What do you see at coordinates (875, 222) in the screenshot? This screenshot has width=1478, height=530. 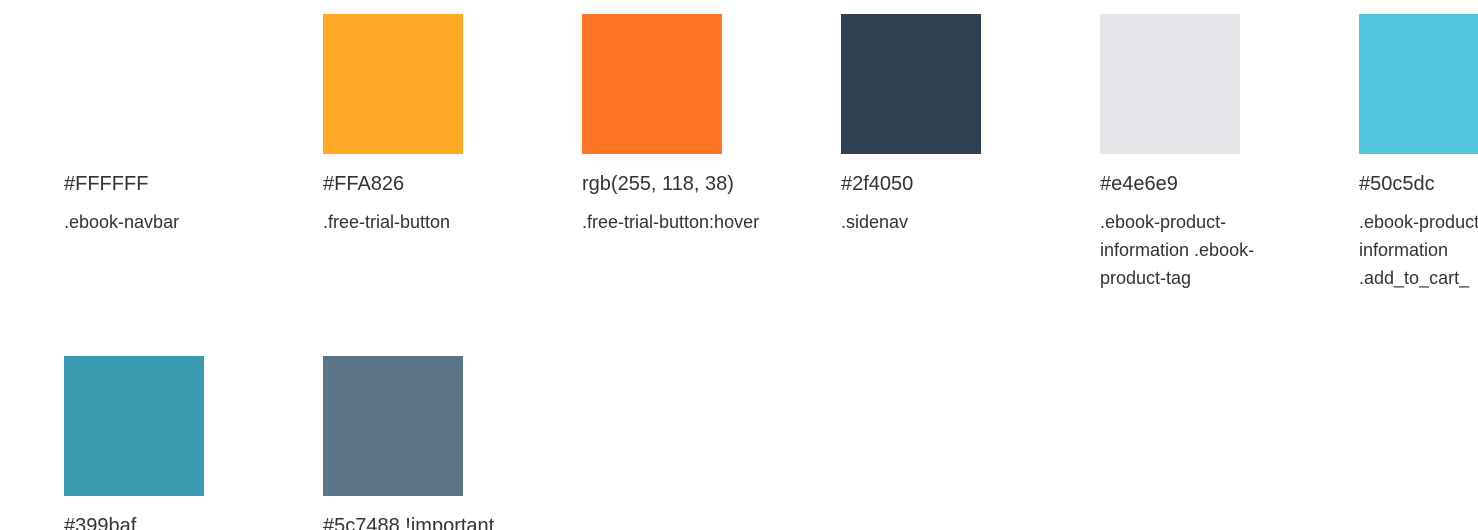 I see `swatch-selector: .sidenav` at bounding box center [875, 222].